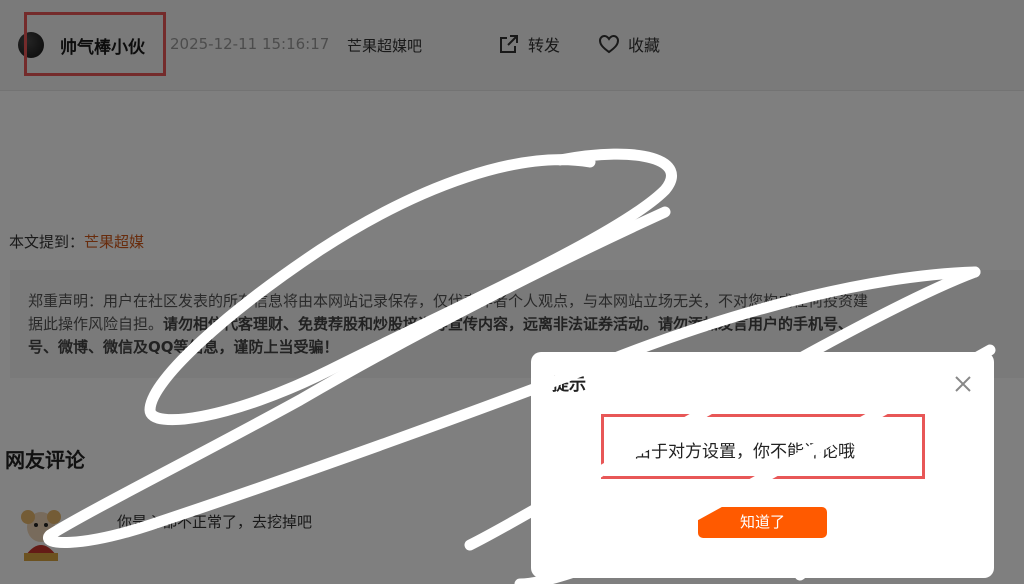 The width and height of the screenshot is (1024, 584). I want to click on acknowledge-button: 知道了, so click(762, 522).